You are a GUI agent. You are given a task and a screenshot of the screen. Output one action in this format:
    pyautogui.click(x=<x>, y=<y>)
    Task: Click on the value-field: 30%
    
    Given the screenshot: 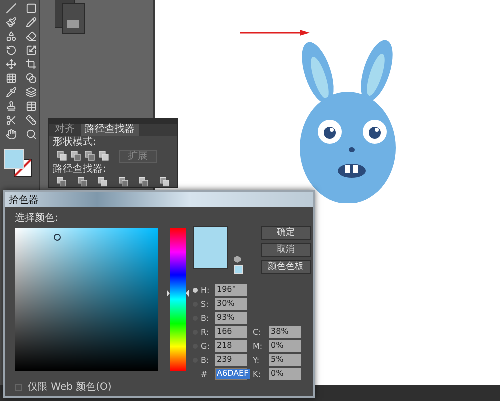 What is the action you would take?
    pyautogui.click(x=231, y=304)
    